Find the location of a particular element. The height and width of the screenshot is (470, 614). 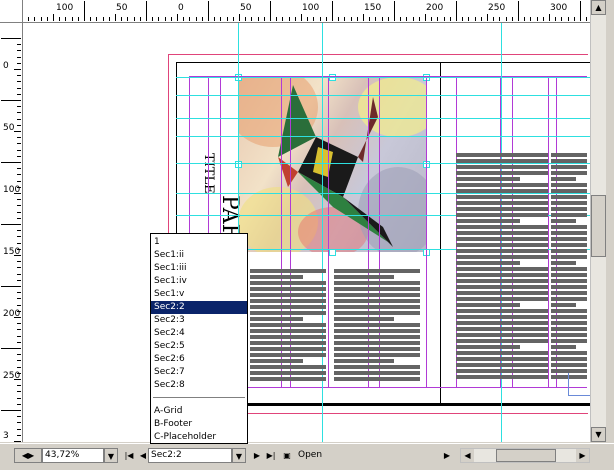

page-menu-item: Sec2:7 is located at coordinates (199, 372).